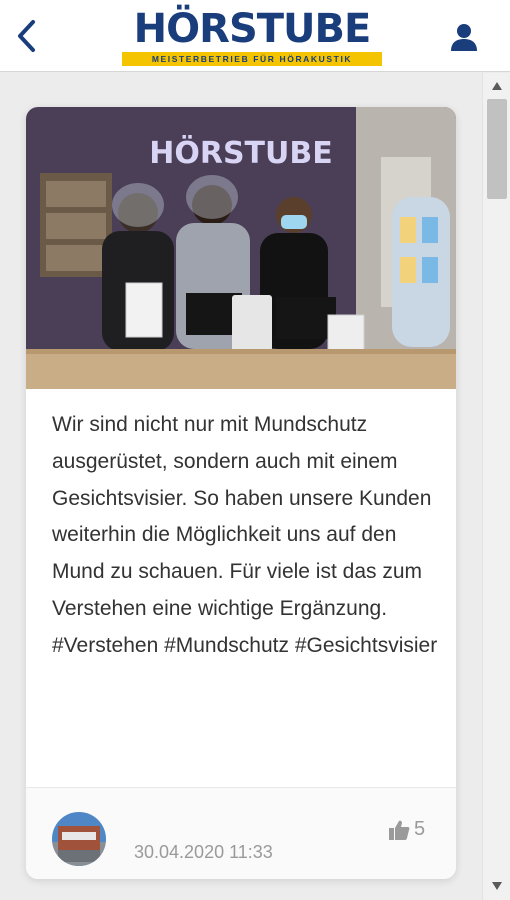  Describe the element at coordinates (252, 59) in the screenshot. I see `logo-tagline: MEISTERBETRIEB FÜR HÖRAKUSTIK` at that location.